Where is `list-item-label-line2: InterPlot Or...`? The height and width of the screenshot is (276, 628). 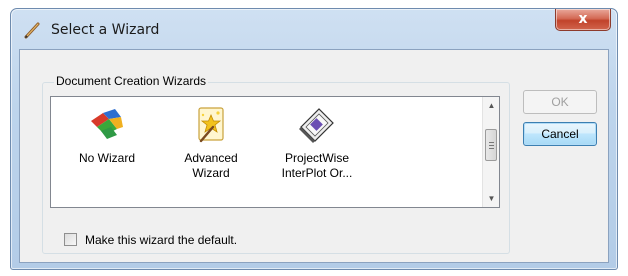 list-item-label-line2: InterPlot Or... is located at coordinates (317, 173).